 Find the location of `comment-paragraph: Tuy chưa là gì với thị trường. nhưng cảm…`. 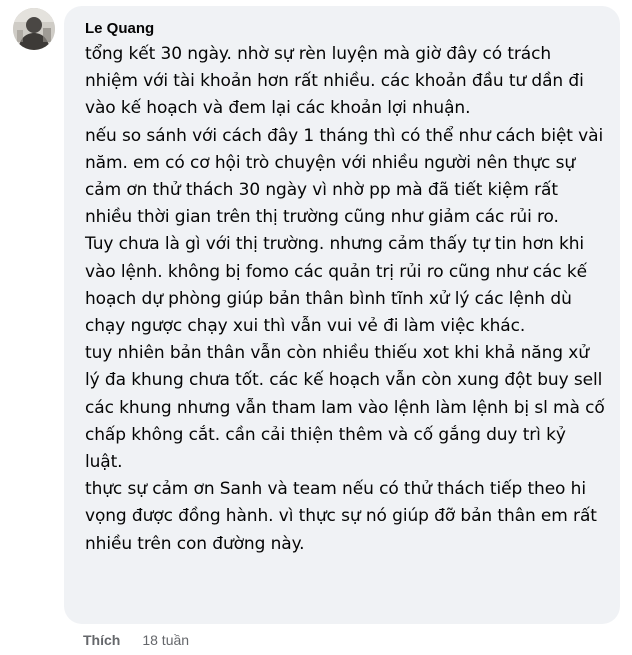

comment-paragraph: Tuy chưa là gì với thị trường. nhưng cảm… is located at coordinates (336, 285).